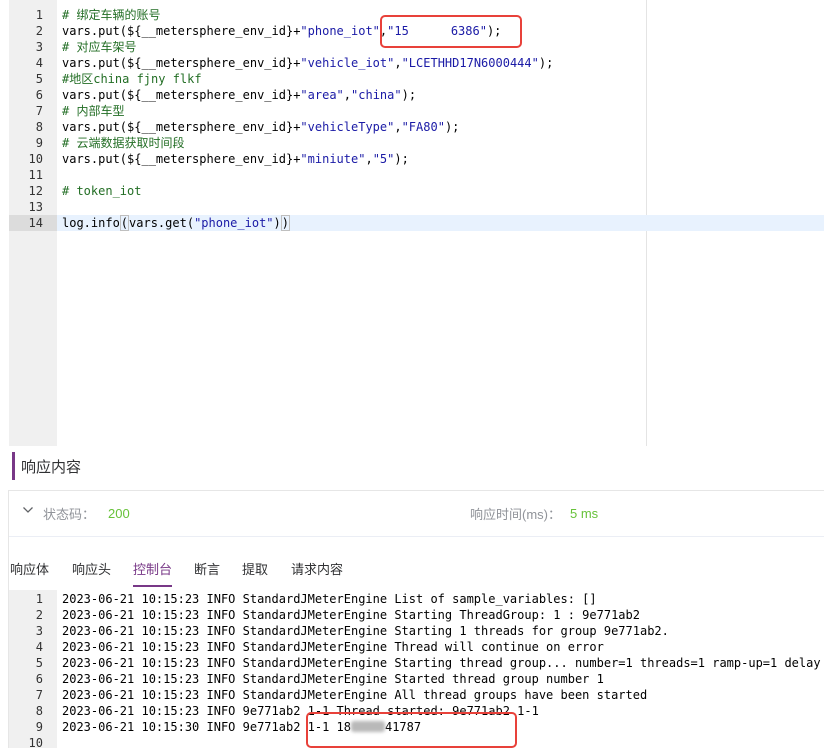 The height and width of the screenshot is (748, 824). What do you see at coordinates (411, 730) in the screenshot?
I see `highlight-box-log-output` at bounding box center [411, 730].